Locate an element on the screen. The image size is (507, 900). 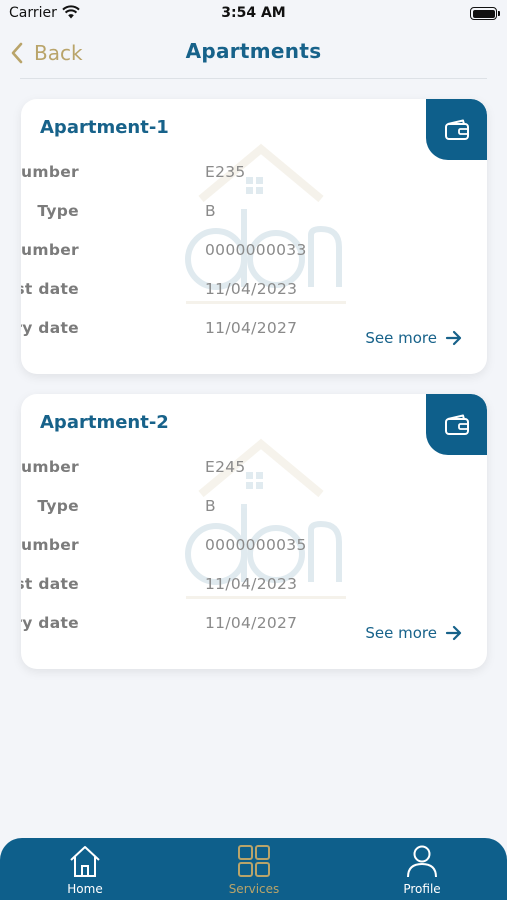
home-icon is located at coordinates (85, 861).